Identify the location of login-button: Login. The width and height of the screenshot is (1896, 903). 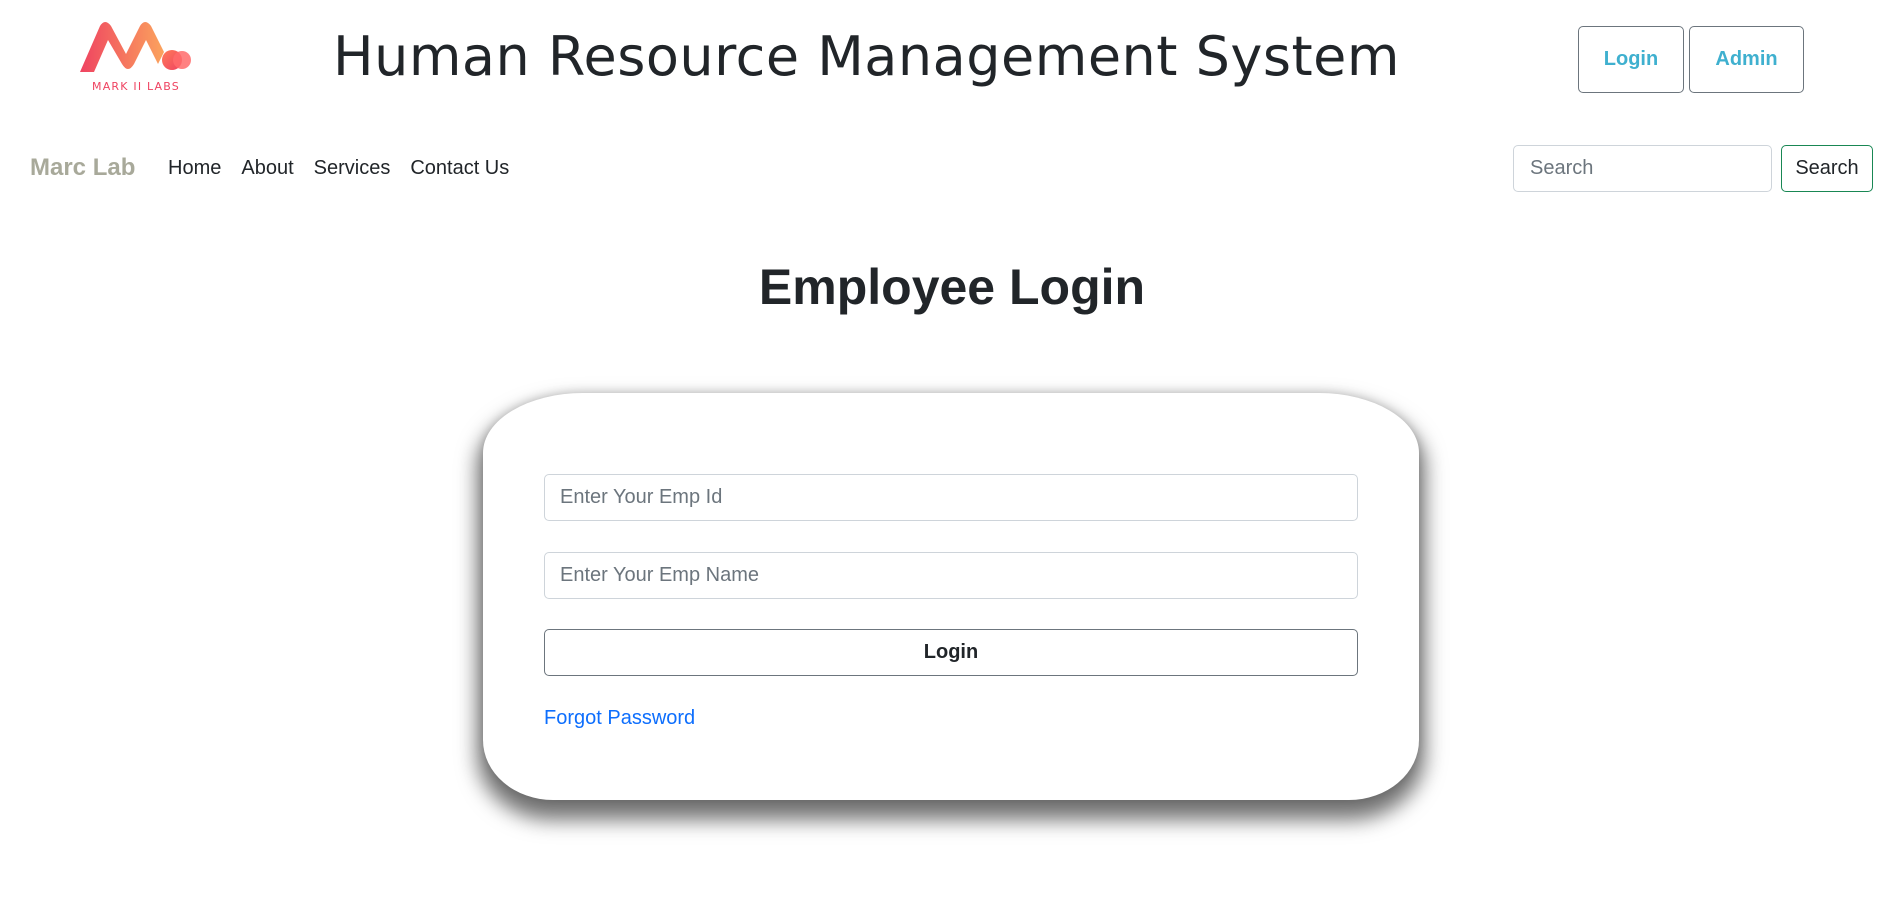
(951, 652).